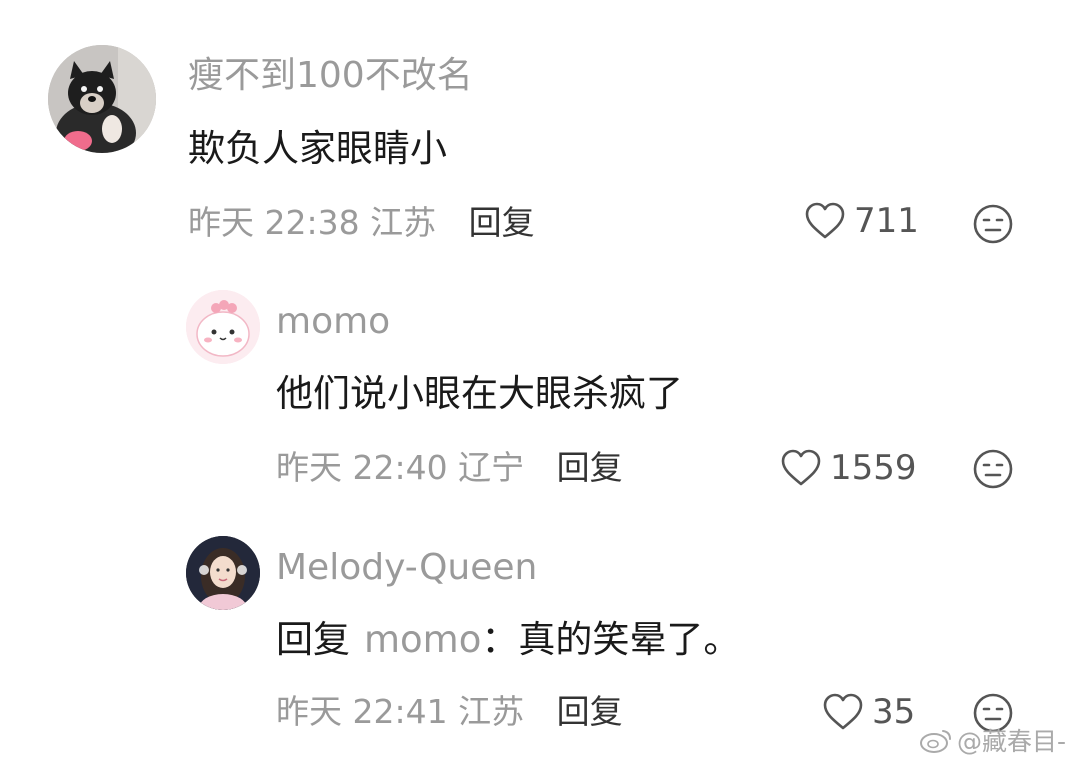 This screenshot has height=764, width=1080. What do you see at coordinates (449, 712) in the screenshot?
I see `comment-meta: 昨天 22:41 江苏 回复` at bounding box center [449, 712].